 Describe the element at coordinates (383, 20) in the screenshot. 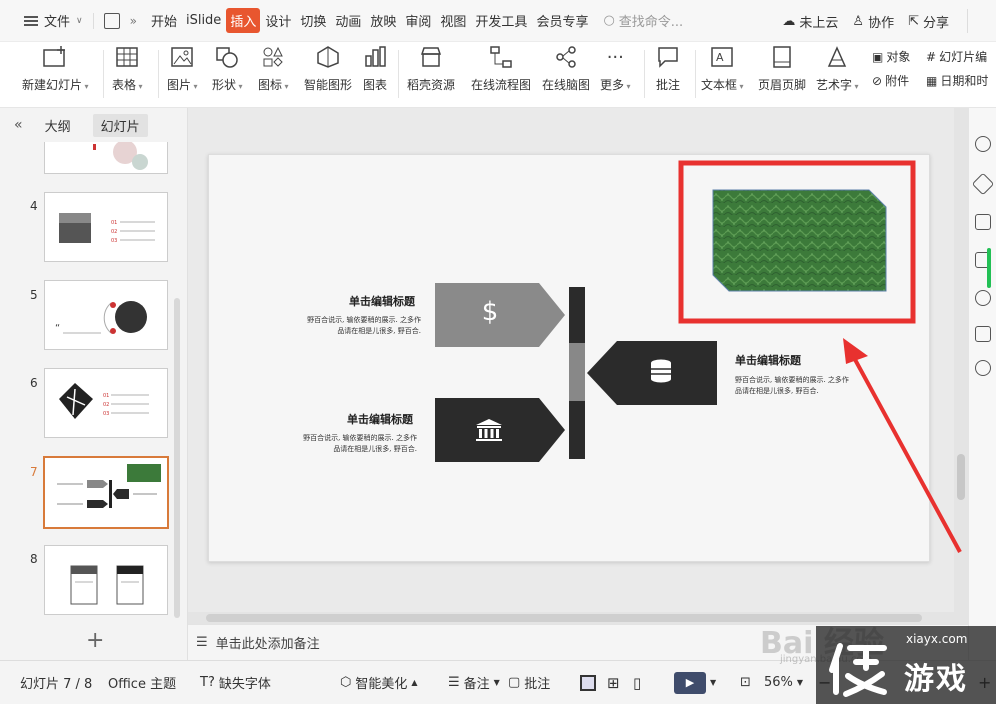

I see `menu-item-slideshow: 放映` at that location.